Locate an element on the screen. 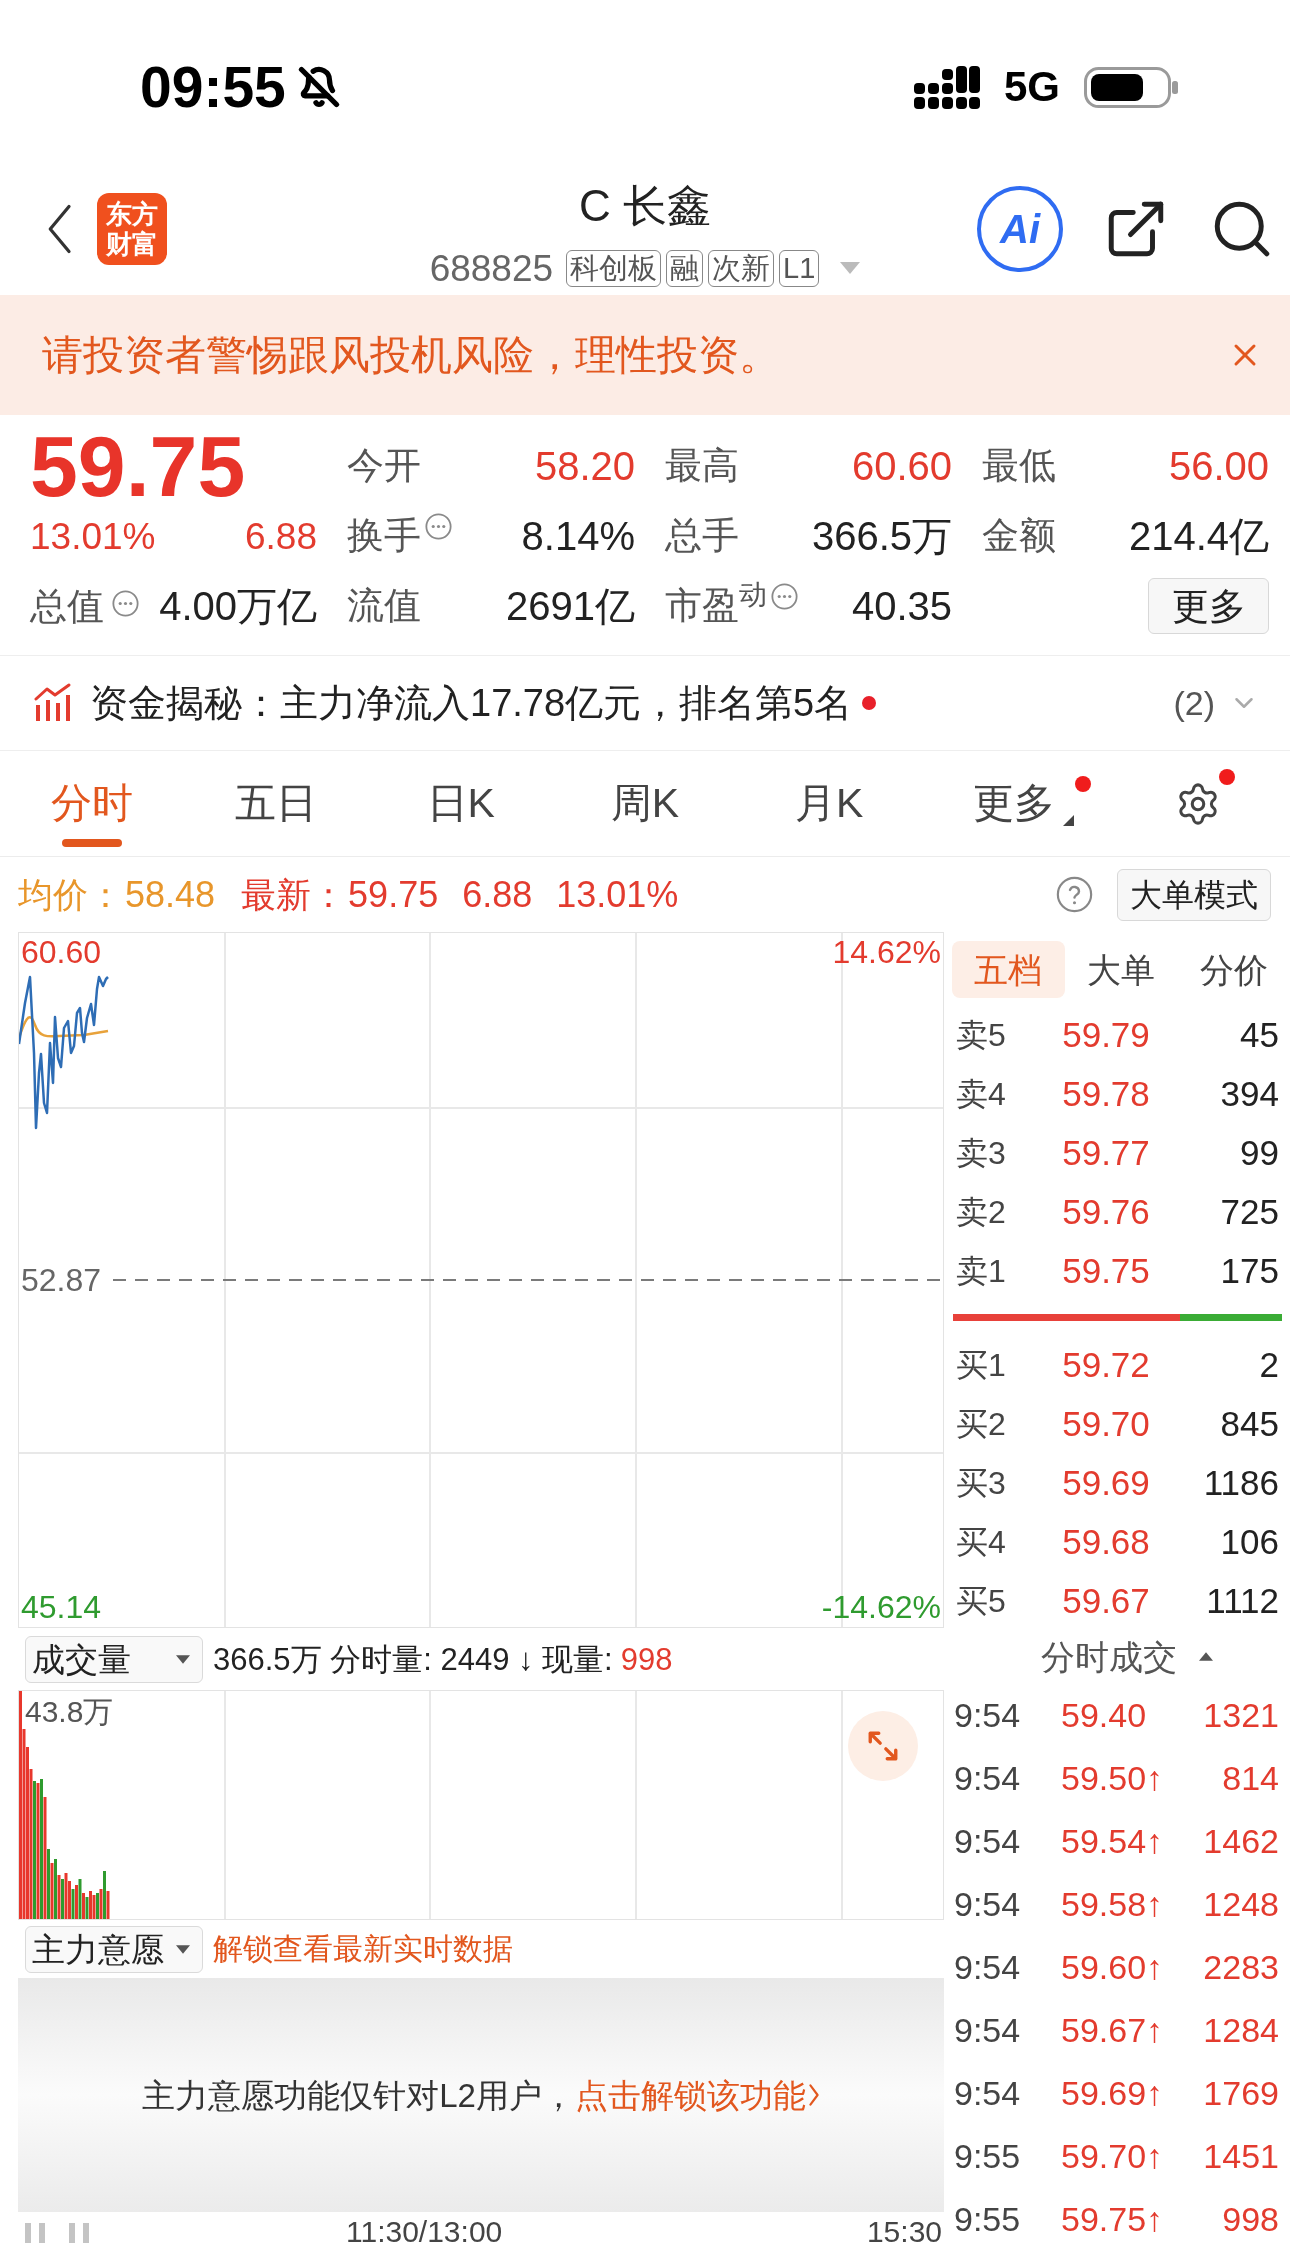  order-volume: 99 is located at coordinates (1259, 1152).